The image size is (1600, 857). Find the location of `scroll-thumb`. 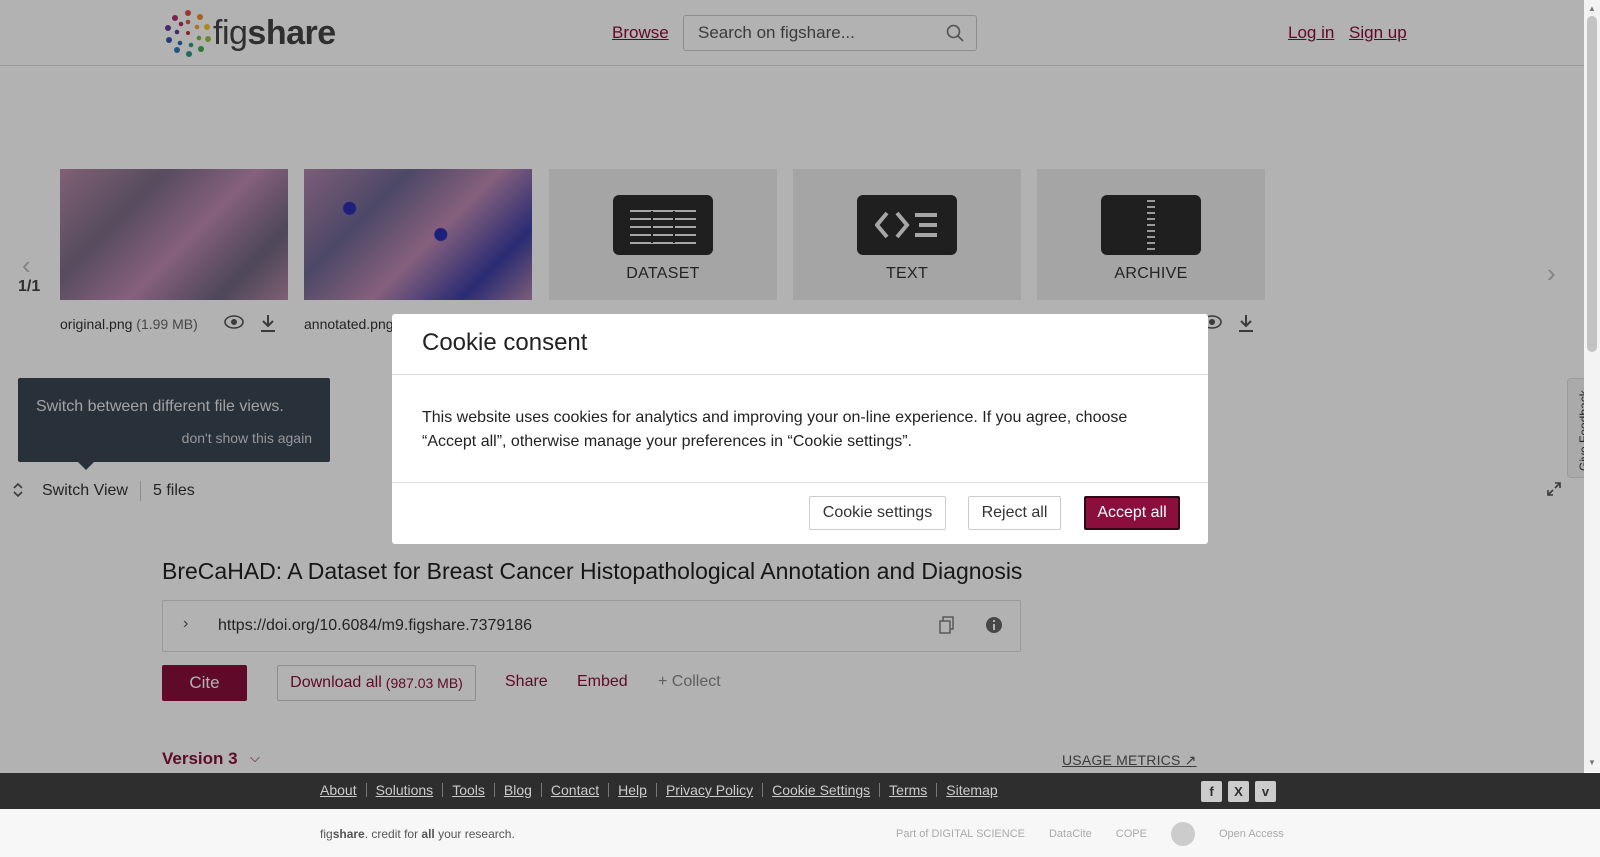

scroll-thumb is located at coordinates (1592, 184).